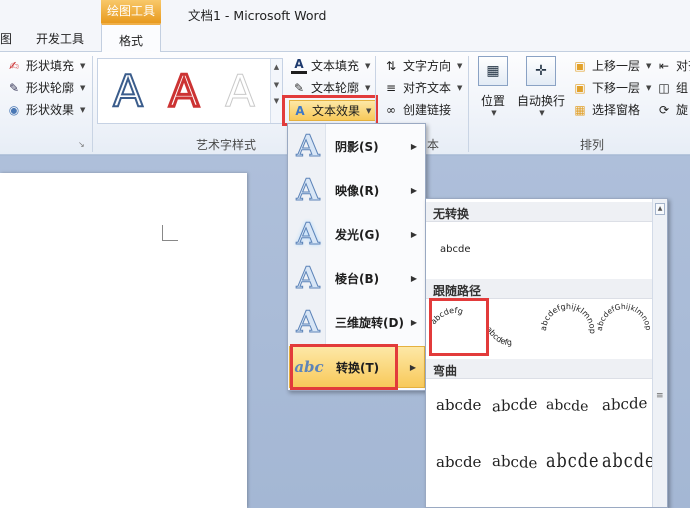  Describe the element at coordinates (682, 110) in the screenshot. I see `rotate-label: 旋` at that location.